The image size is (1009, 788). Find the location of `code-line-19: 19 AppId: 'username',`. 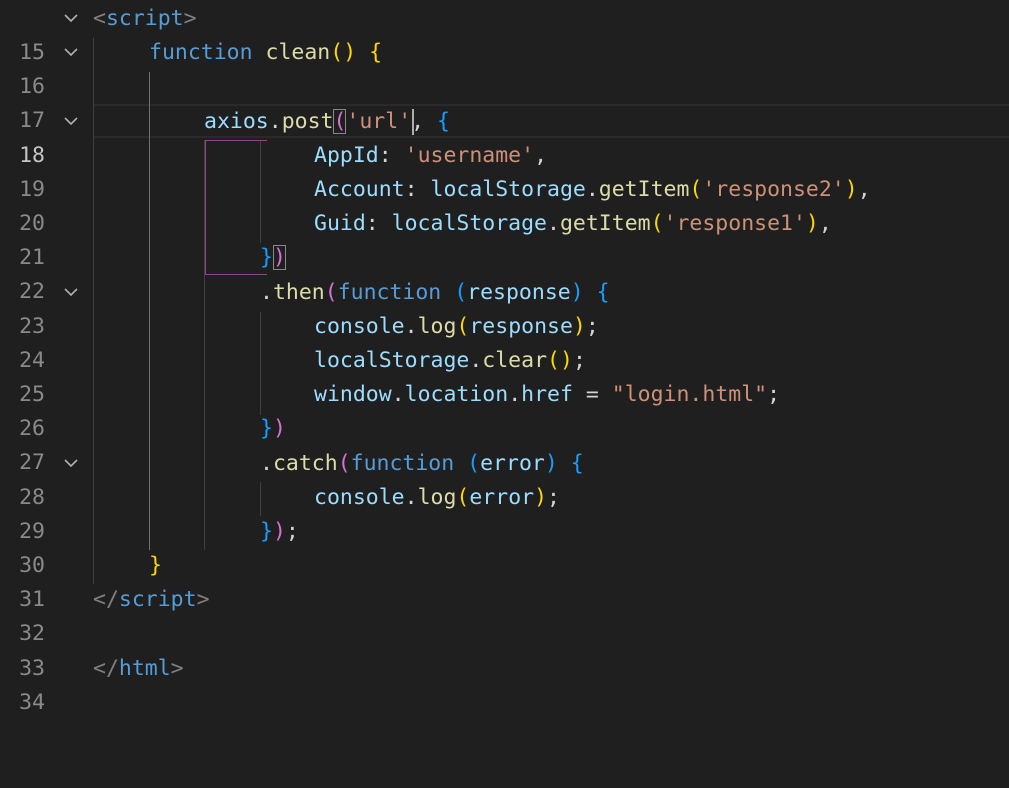

code-line-19: 19 AppId: 'username', is located at coordinates (504, 170).